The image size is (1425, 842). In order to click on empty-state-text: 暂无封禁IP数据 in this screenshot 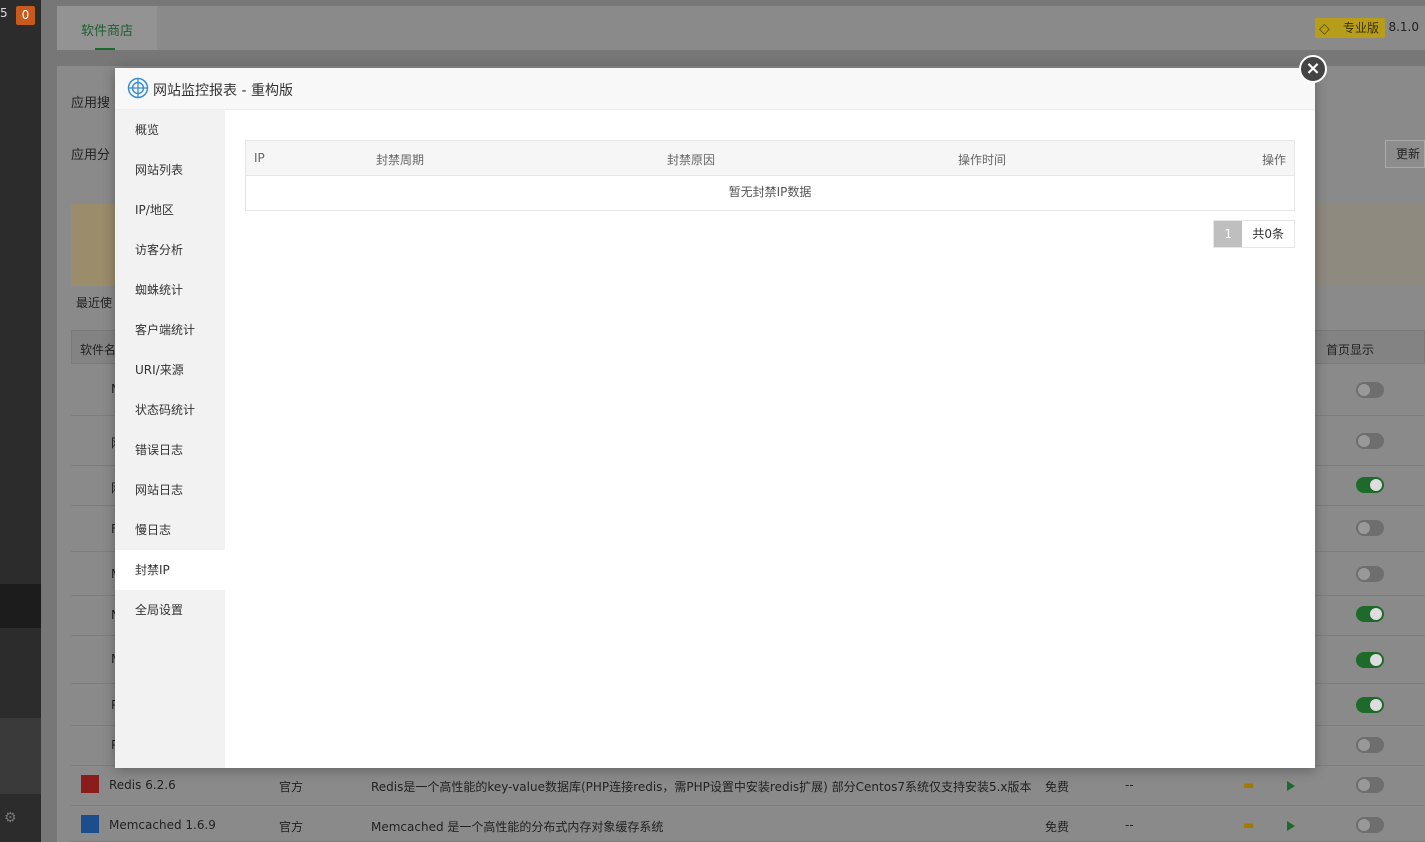, I will do `click(770, 192)`.